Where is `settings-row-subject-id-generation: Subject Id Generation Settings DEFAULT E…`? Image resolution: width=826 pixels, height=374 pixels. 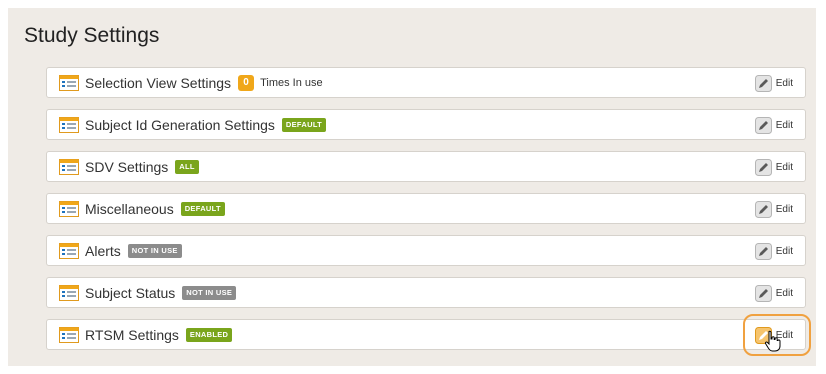 settings-row-subject-id-generation: Subject Id Generation Settings DEFAULT E… is located at coordinates (426, 124).